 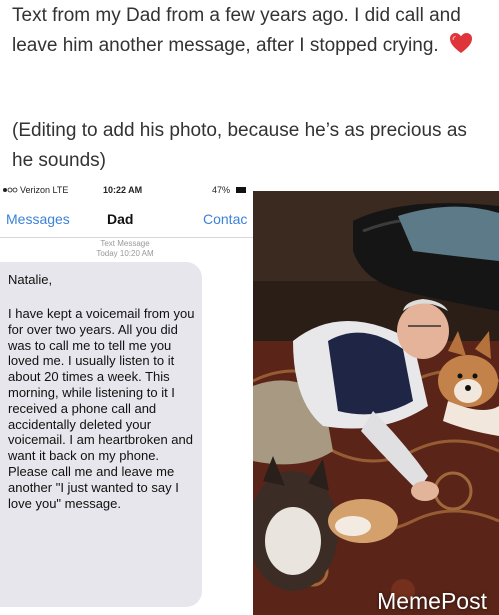 What do you see at coordinates (241, 190) in the screenshot?
I see `battery-icon` at bounding box center [241, 190].